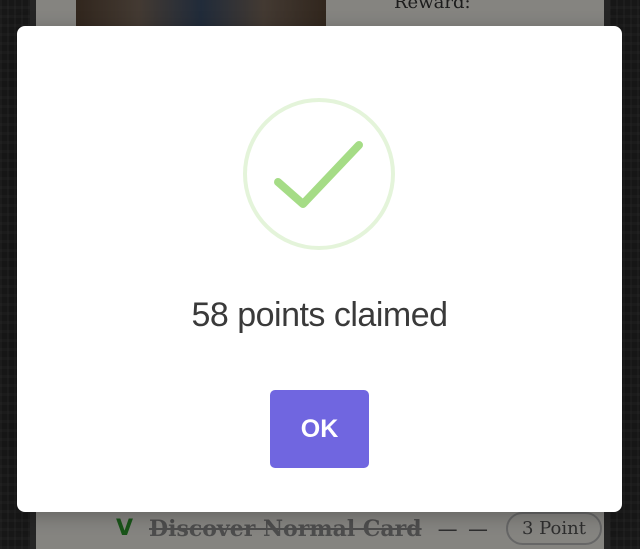 The width and height of the screenshot is (640, 549). What do you see at coordinates (319, 315) in the screenshot?
I see `dialog-title: 58 points claimed` at bounding box center [319, 315].